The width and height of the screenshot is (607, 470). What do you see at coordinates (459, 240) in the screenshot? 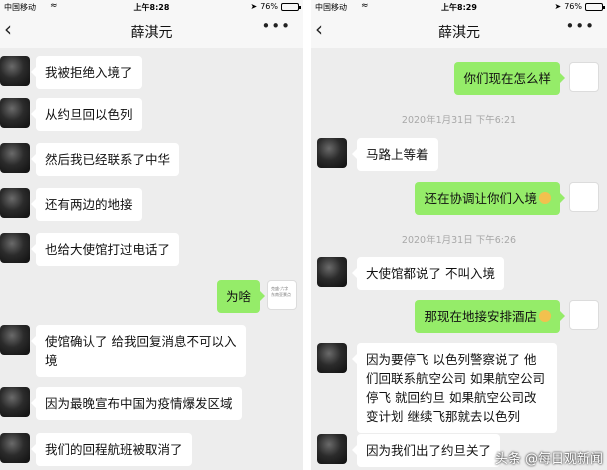
I see `timestamp: 2020年1月31日 下午6:26` at bounding box center [459, 240].